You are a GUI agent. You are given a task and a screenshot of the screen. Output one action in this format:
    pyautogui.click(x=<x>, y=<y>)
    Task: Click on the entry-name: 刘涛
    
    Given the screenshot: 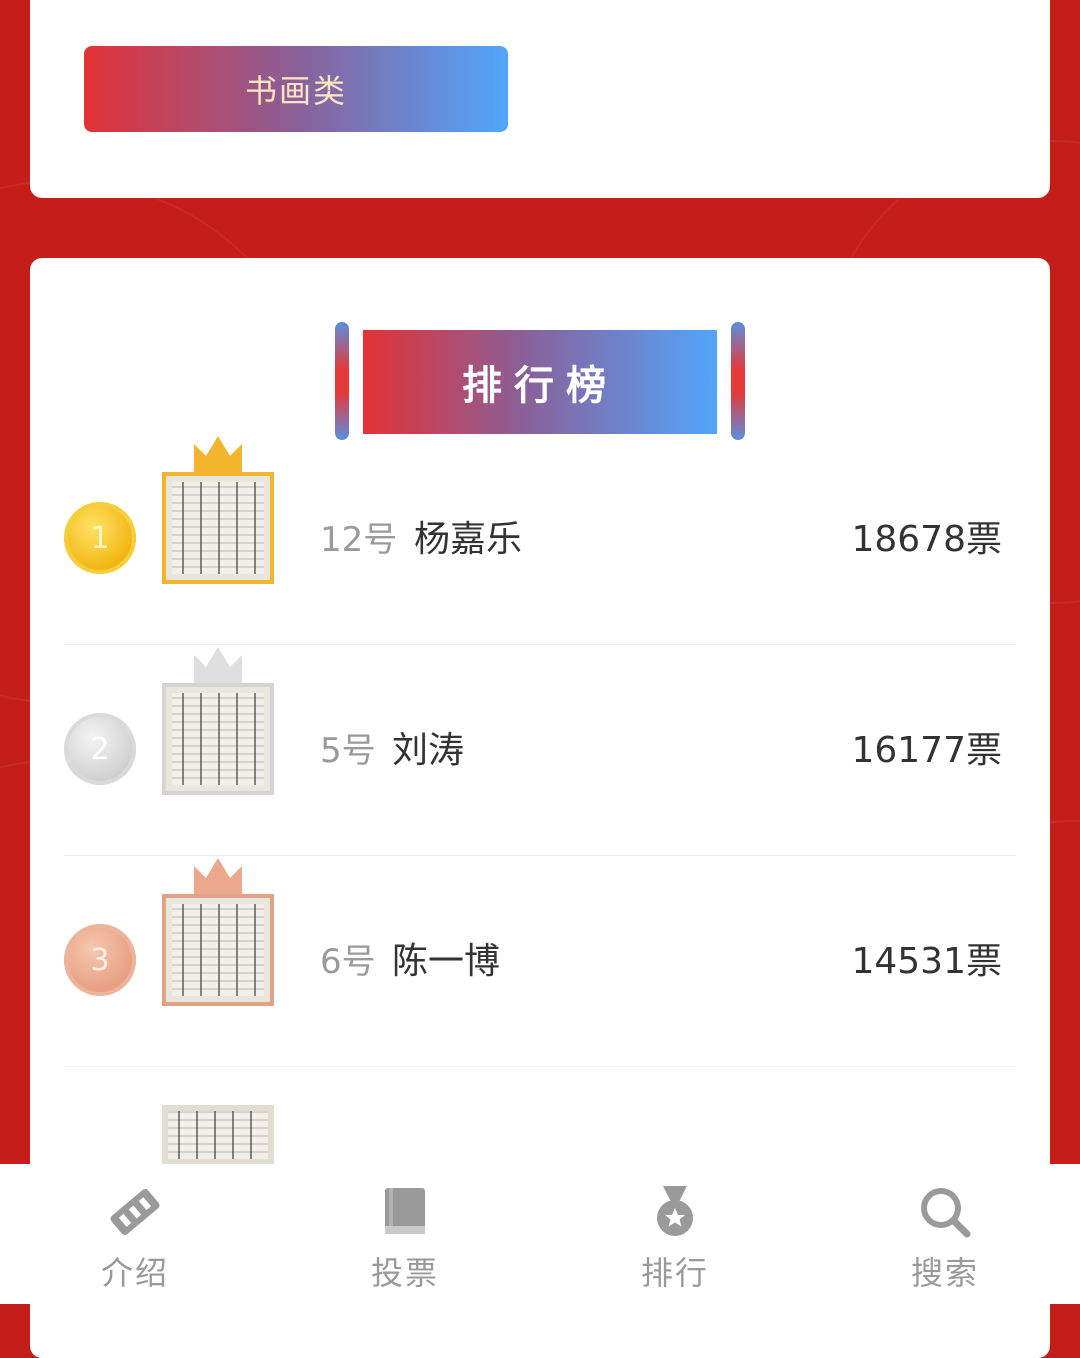 What is the action you would take?
    pyautogui.click(x=428, y=750)
    